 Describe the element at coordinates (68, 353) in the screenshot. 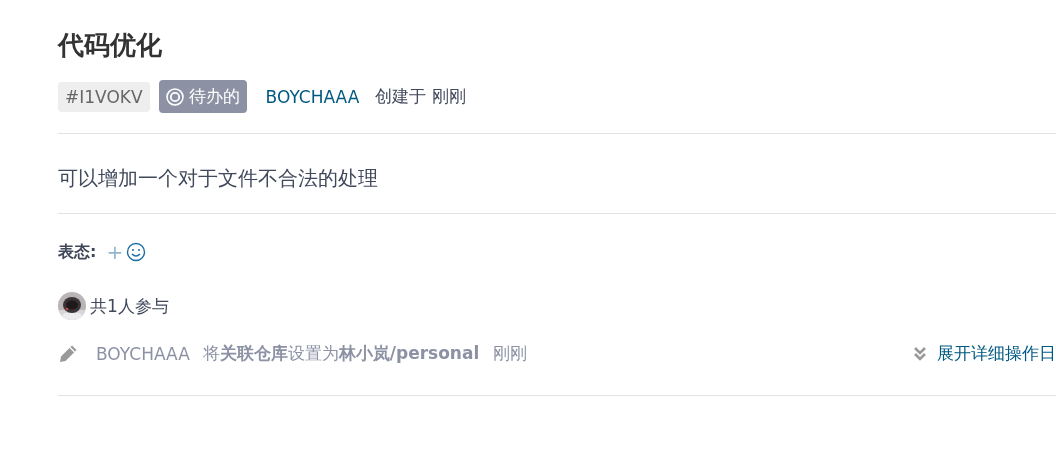

I see `pencil-icon` at that location.